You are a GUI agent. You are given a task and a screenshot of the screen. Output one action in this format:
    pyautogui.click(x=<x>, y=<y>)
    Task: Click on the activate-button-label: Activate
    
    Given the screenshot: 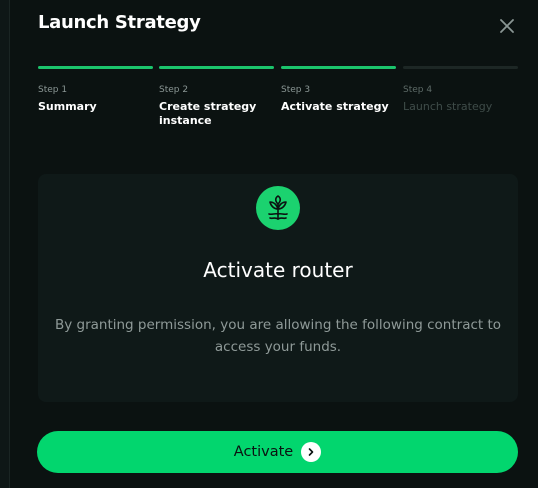 What is the action you would take?
    pyautogui.click(x=263, y=452)
    